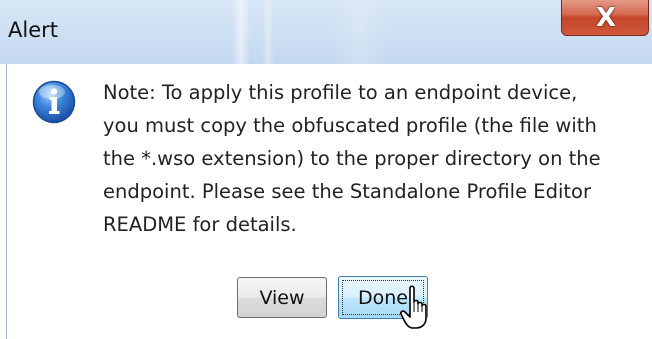  Describe the element at coordinates (54, 102) in the screenshot. I see `info-icon` at that location.